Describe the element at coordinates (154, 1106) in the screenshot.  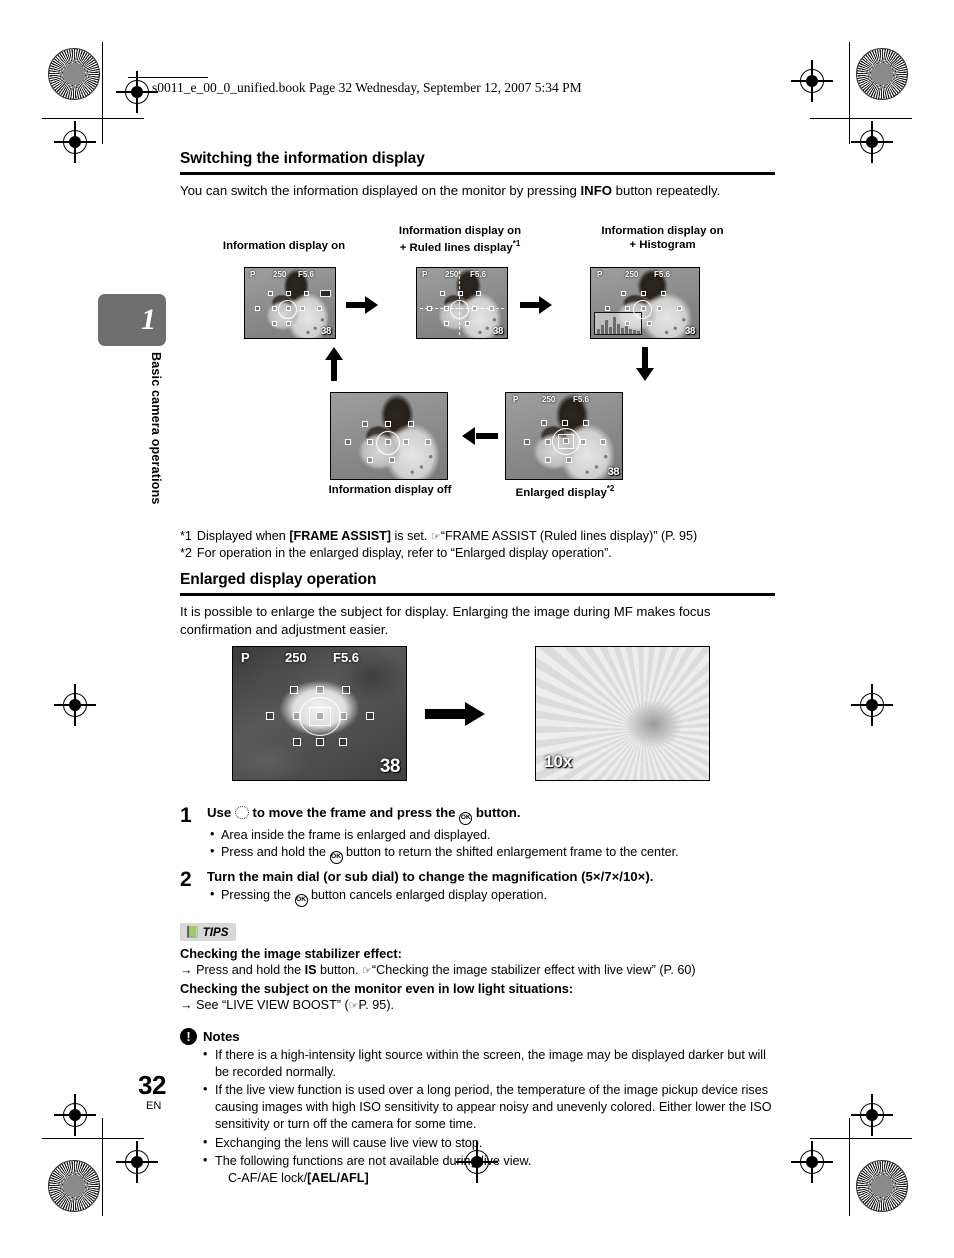
I see `page-language: EN` at that location.